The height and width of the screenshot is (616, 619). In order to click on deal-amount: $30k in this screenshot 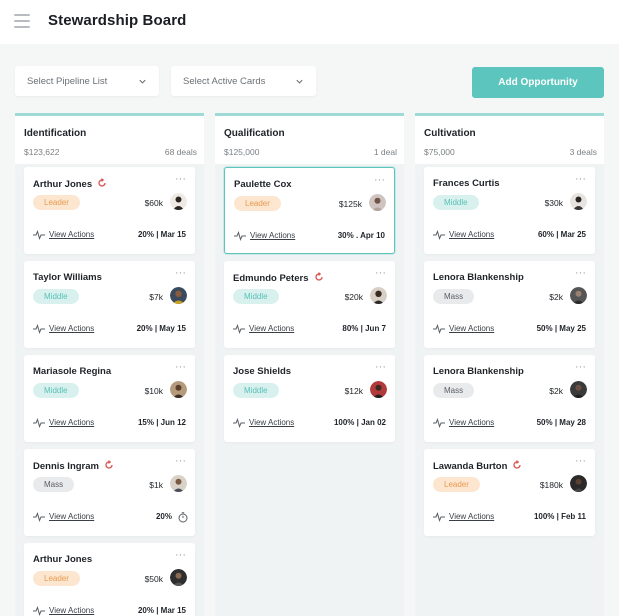, I will do `click(553, 203)`.